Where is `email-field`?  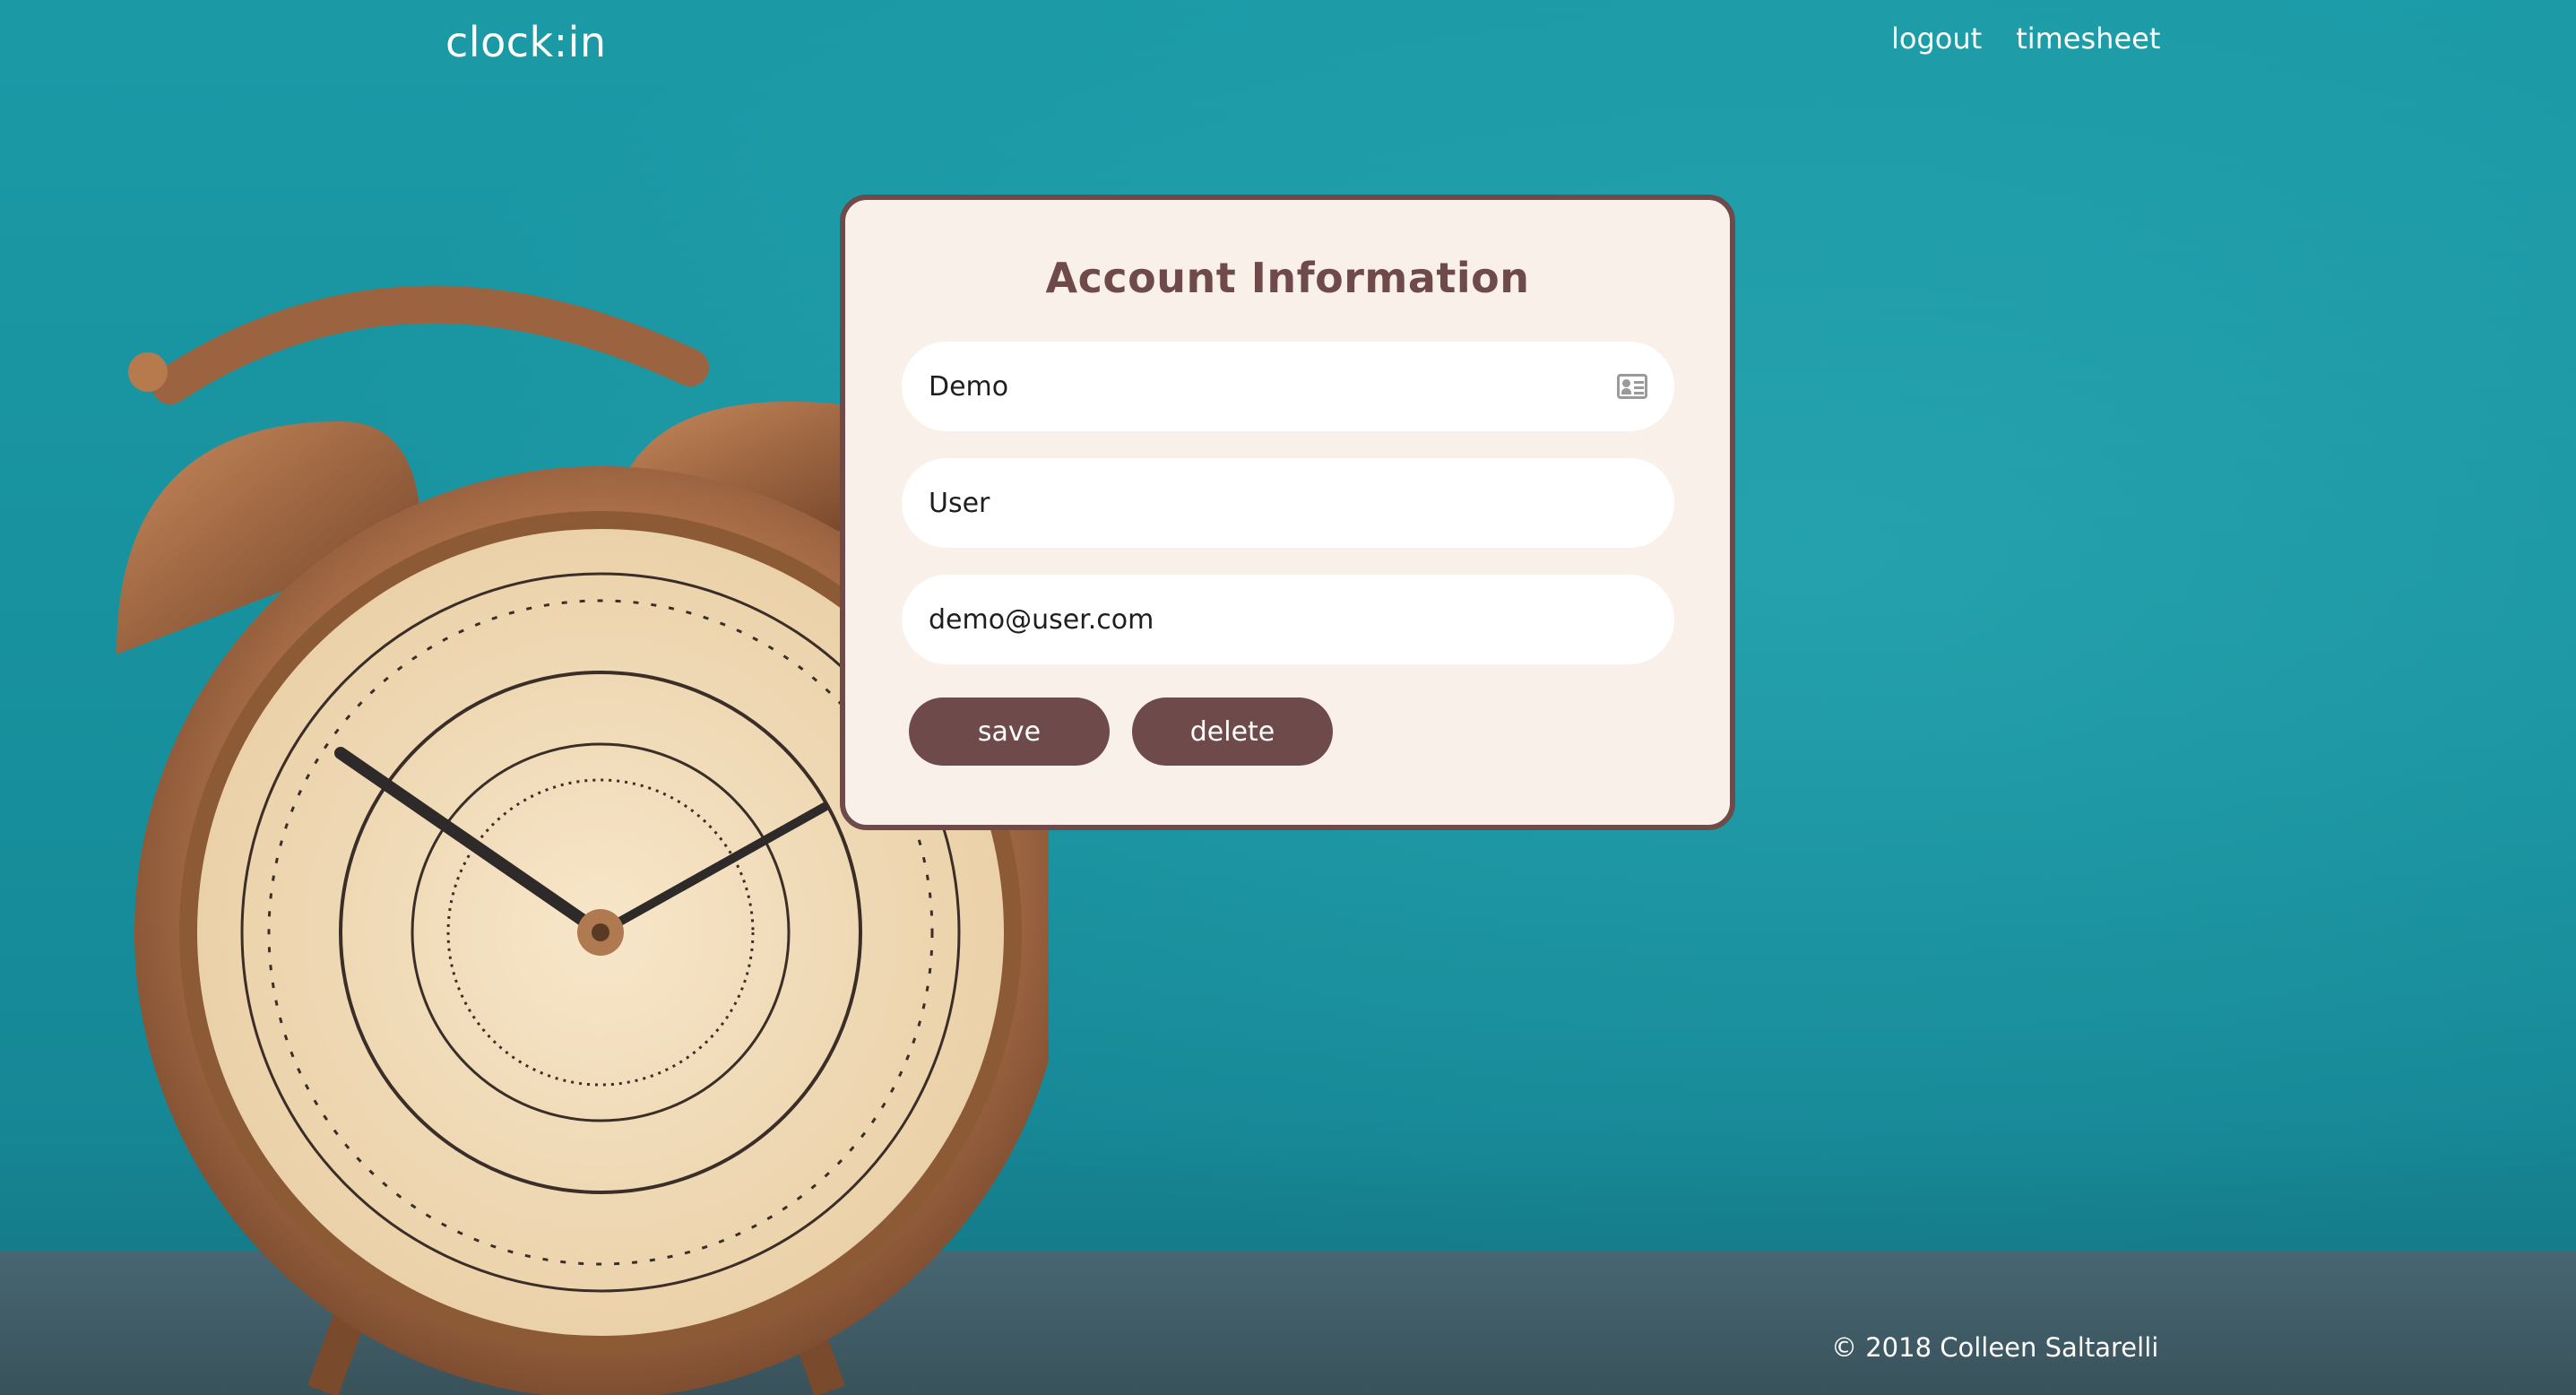 email-field is located at coordinates (1288, 619).